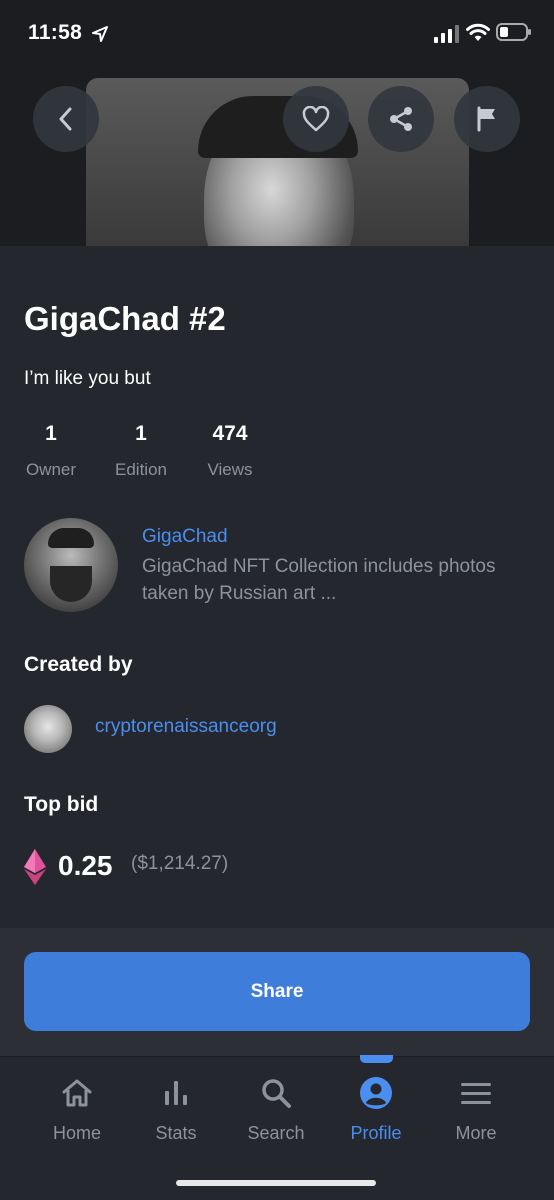  I want to click on tab-search: Search, so click(276, 1109).